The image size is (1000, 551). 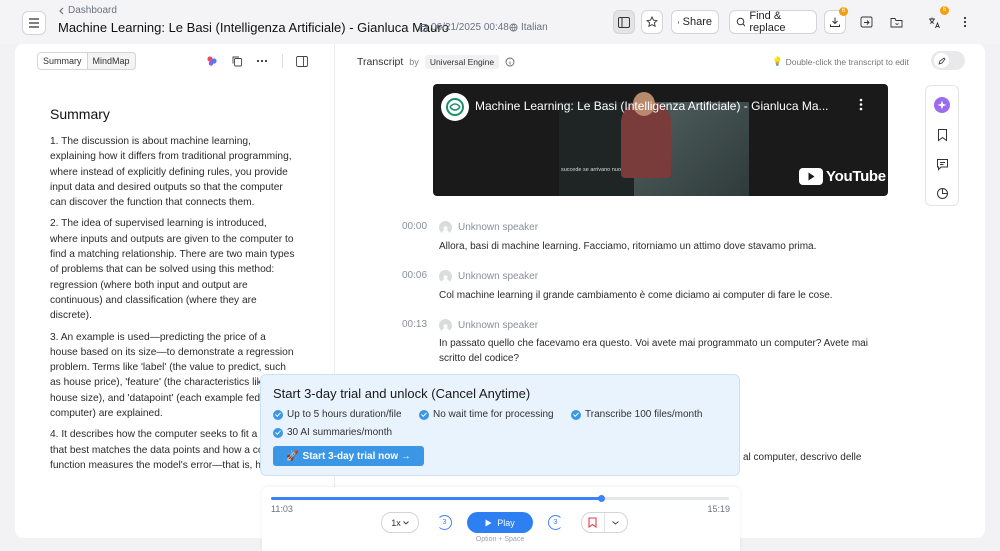 I want to click on skip-forward-button: 3, so click(x=555, y=522).